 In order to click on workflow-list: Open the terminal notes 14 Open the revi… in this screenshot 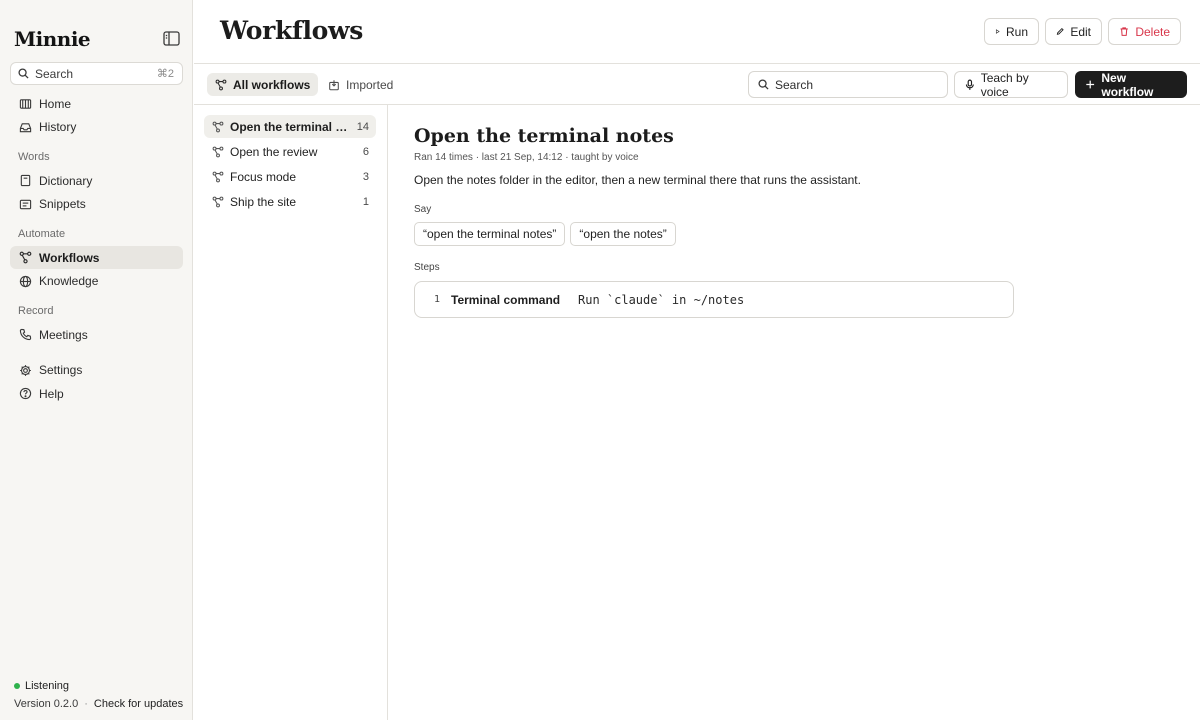, I will do `click(290, 165)`.